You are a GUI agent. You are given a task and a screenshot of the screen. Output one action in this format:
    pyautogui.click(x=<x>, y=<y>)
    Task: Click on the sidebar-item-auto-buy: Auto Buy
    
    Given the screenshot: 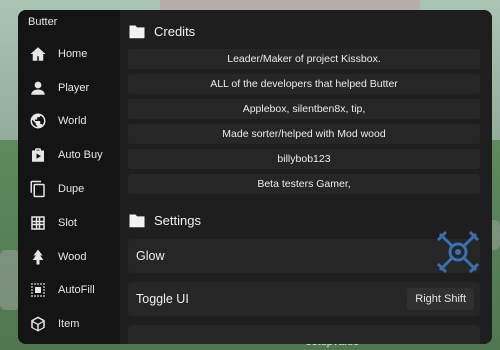 What is the action you would take?
    pyautogui.click(x=69, y=155)
    